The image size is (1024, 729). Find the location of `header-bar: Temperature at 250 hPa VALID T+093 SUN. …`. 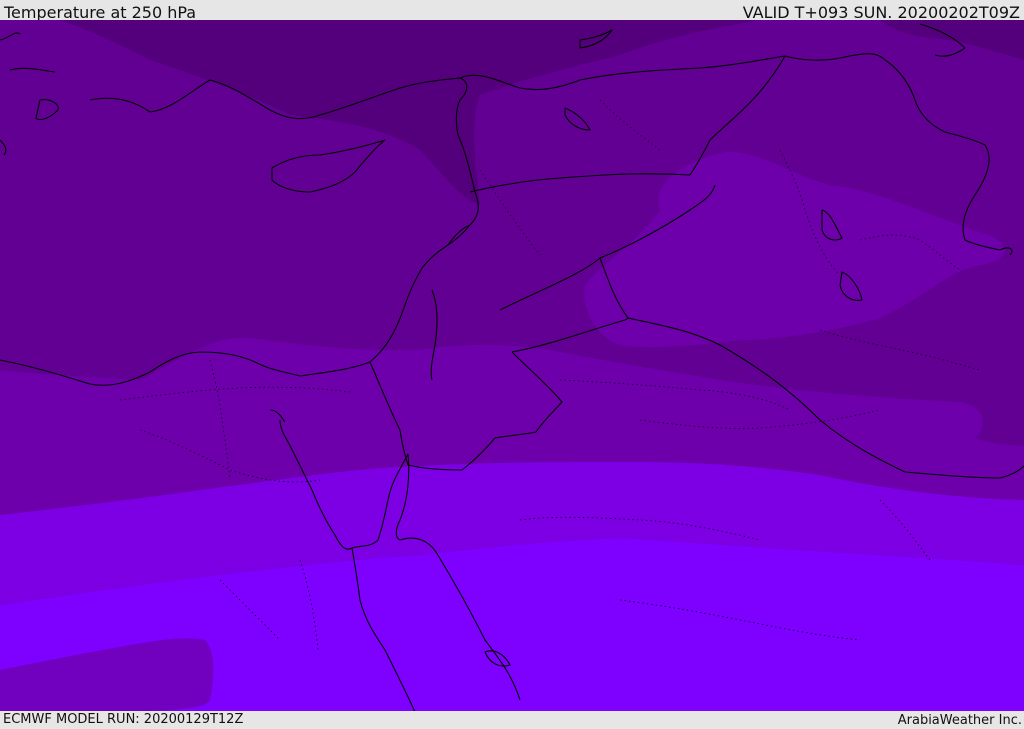

header-bar: Temperature at 250 hPa VALID T+093 SUN. … is located at coordinates (512, 11).